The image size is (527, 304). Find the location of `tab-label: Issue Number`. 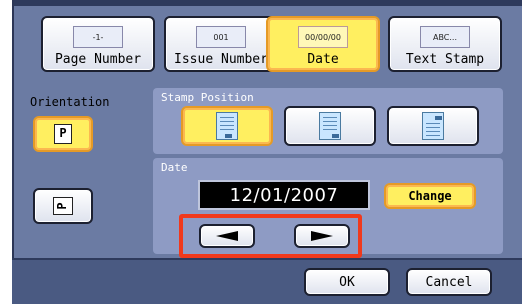

tab-label: Issue Number is located at coordinates (221, 59).